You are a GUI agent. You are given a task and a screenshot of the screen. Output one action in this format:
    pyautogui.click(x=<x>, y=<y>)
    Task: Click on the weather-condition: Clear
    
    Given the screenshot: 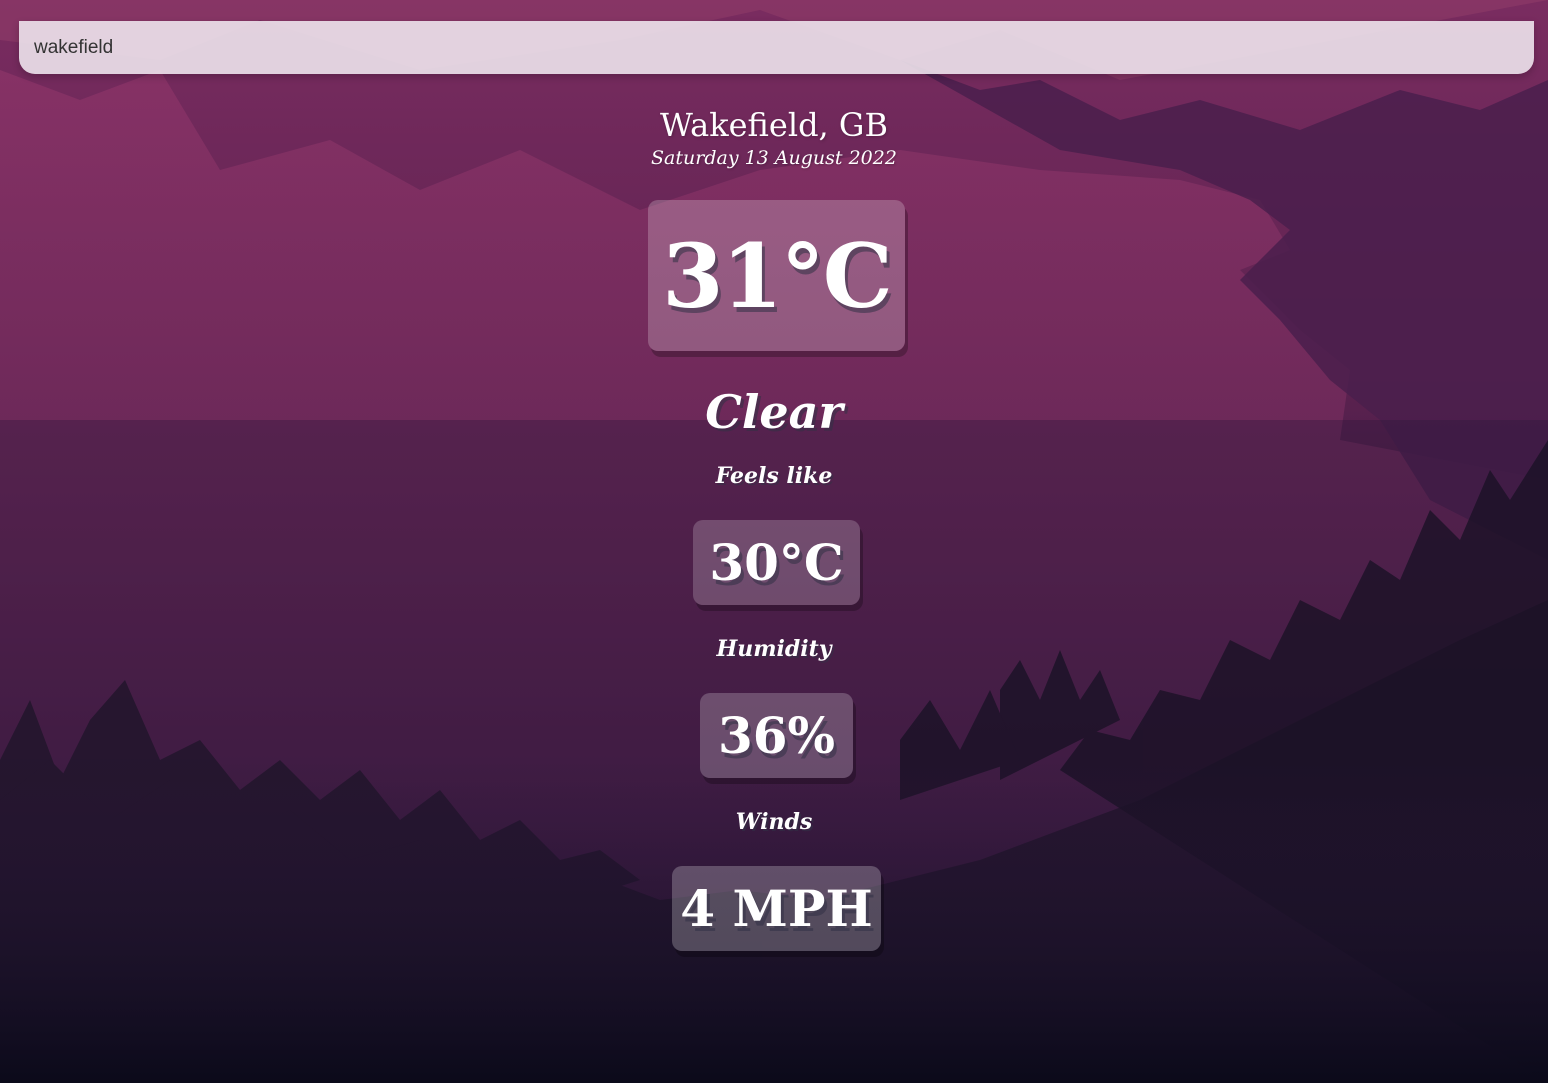 What is the action you would take?
    pyautogui.click(x=774, y=412)
    